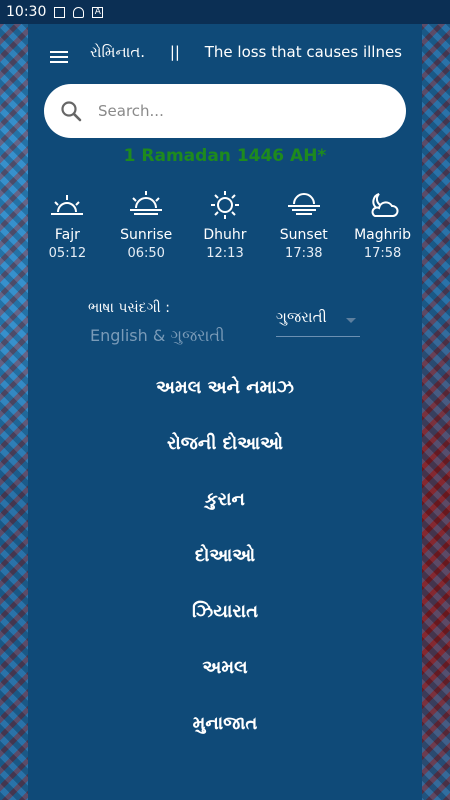 The image size is (450, 800). Describe the element at coordinates (225, 668) in the screenshot. I see `menu-item: અમલ` at that location.